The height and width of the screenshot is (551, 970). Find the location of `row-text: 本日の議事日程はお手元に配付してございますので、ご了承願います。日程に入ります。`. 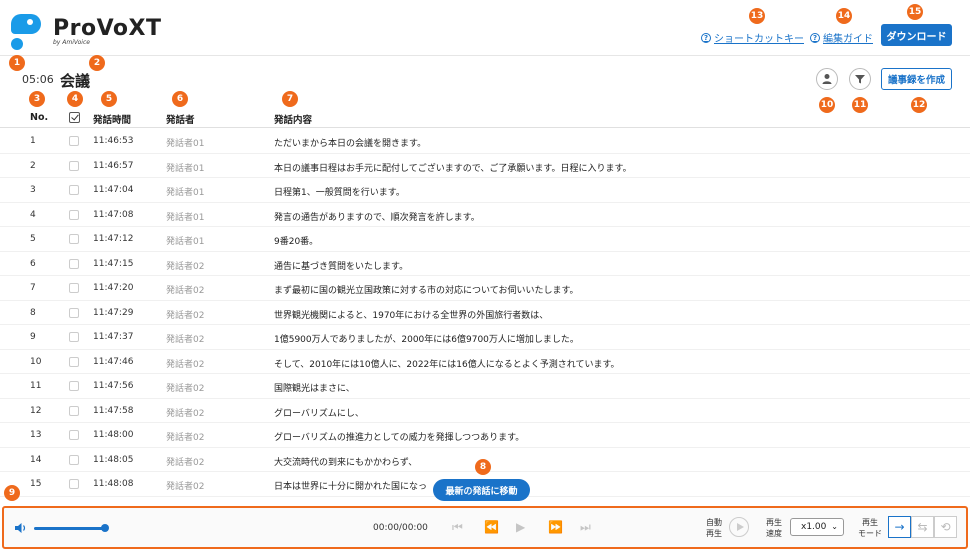

row-text: 本日の議事日程はお手元に配付してございますので、ご了承願います。日程に入ります。 is located at coordinates (453, 167).